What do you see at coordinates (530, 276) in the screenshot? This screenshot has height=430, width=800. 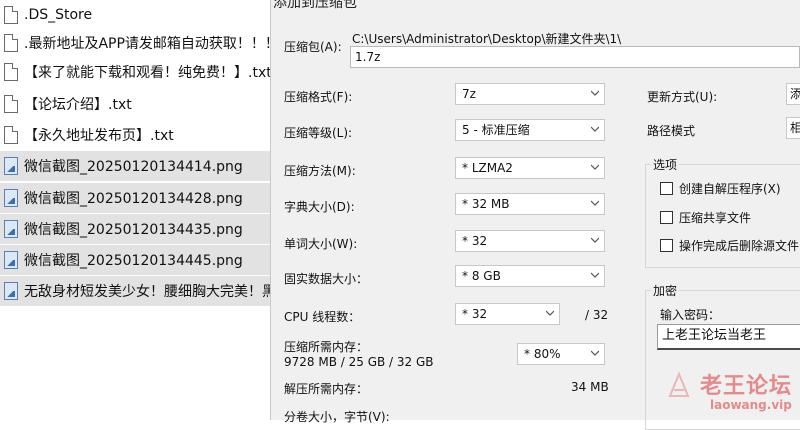 I see `solid-block-select: * 8 GB` at bounding box center [530, 276].